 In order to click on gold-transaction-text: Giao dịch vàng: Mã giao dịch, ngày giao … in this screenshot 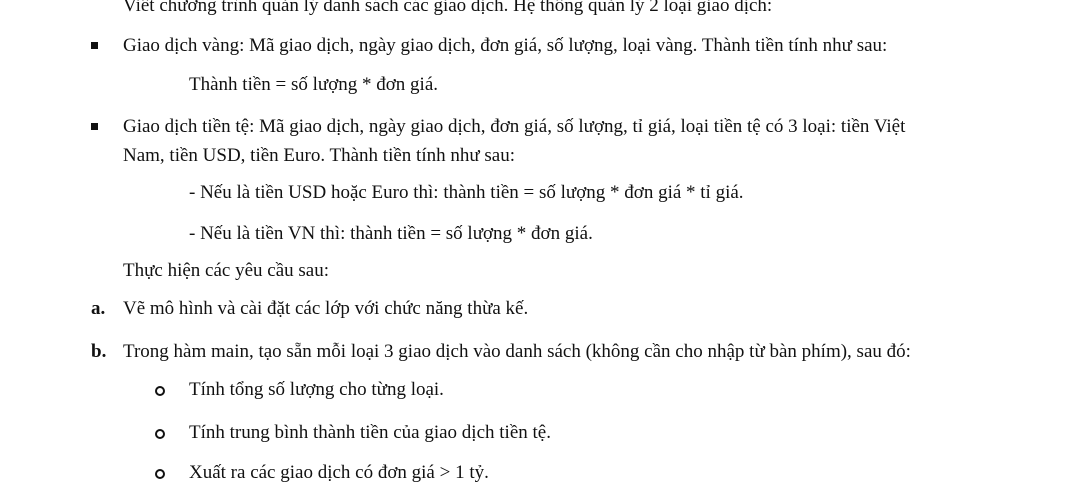, I will do `click(505, 45)`.